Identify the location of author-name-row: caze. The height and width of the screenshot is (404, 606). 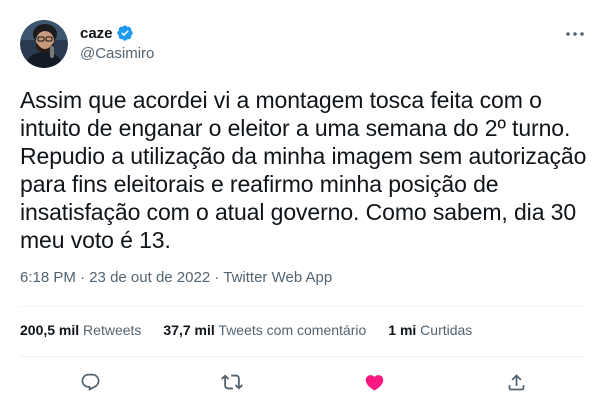
(107, 33).